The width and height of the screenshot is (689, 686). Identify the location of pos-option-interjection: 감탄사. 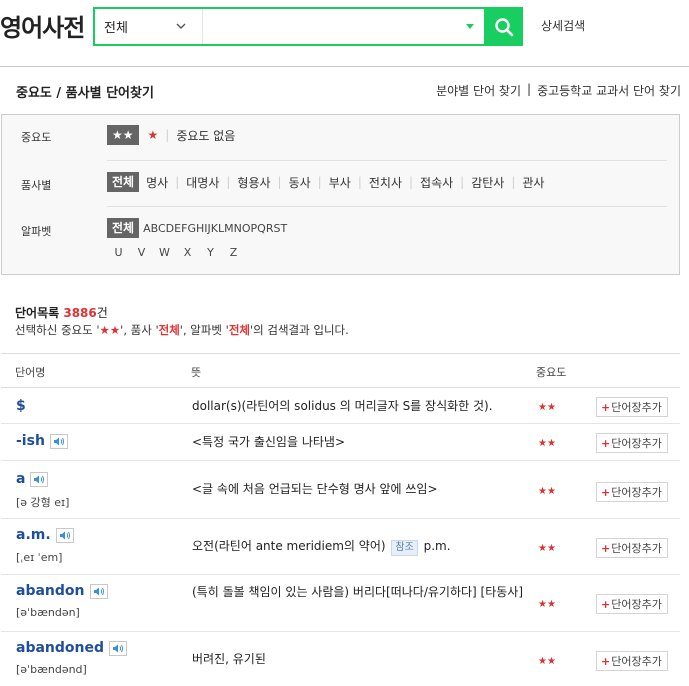
(487, 182).